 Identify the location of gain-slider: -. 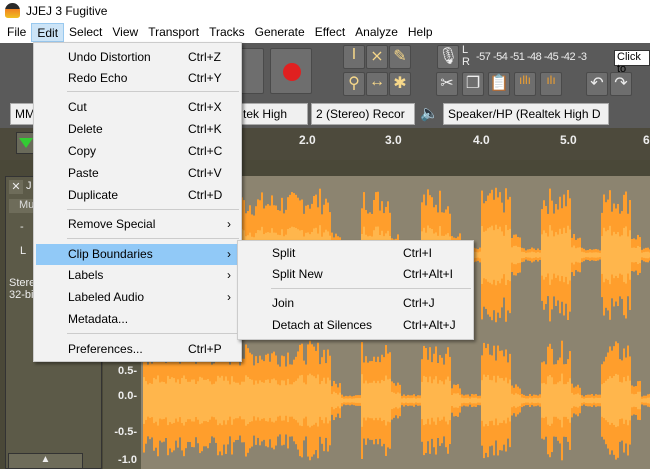
(22, 227).